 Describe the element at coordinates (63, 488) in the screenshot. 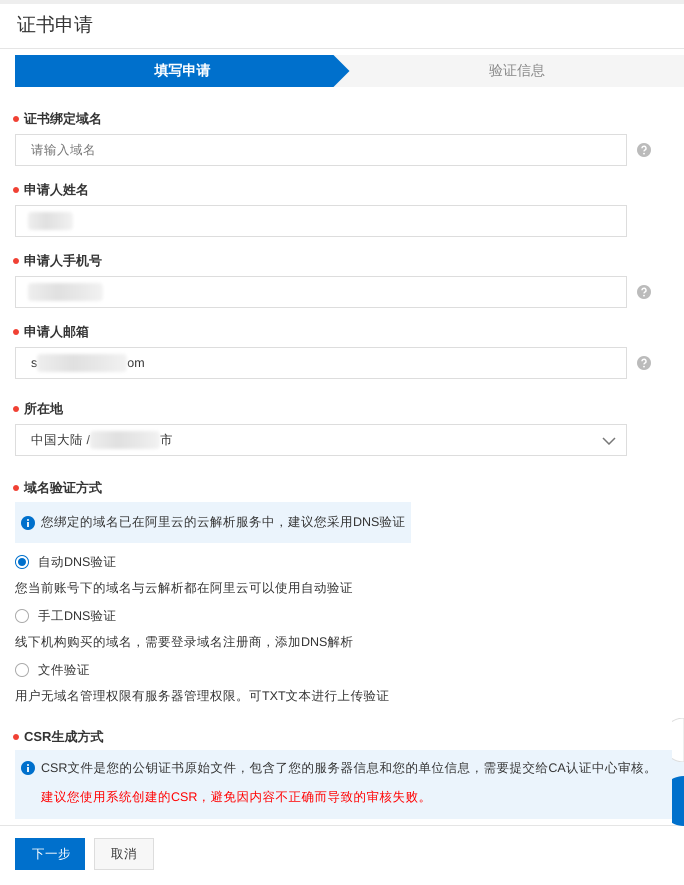

I see `field-label: 域名验证方式` at that location.